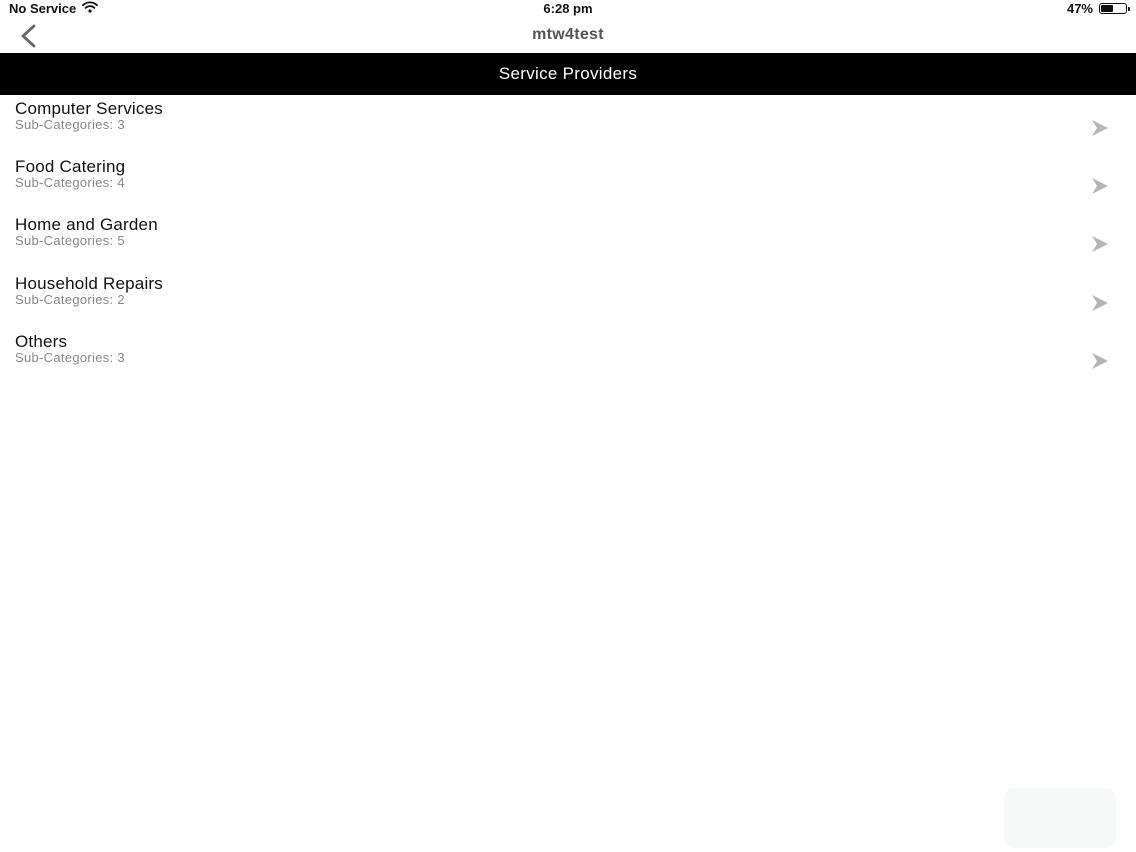  I want to click on item-subtitle: Sub-Categories: 2, so click(70, 299).